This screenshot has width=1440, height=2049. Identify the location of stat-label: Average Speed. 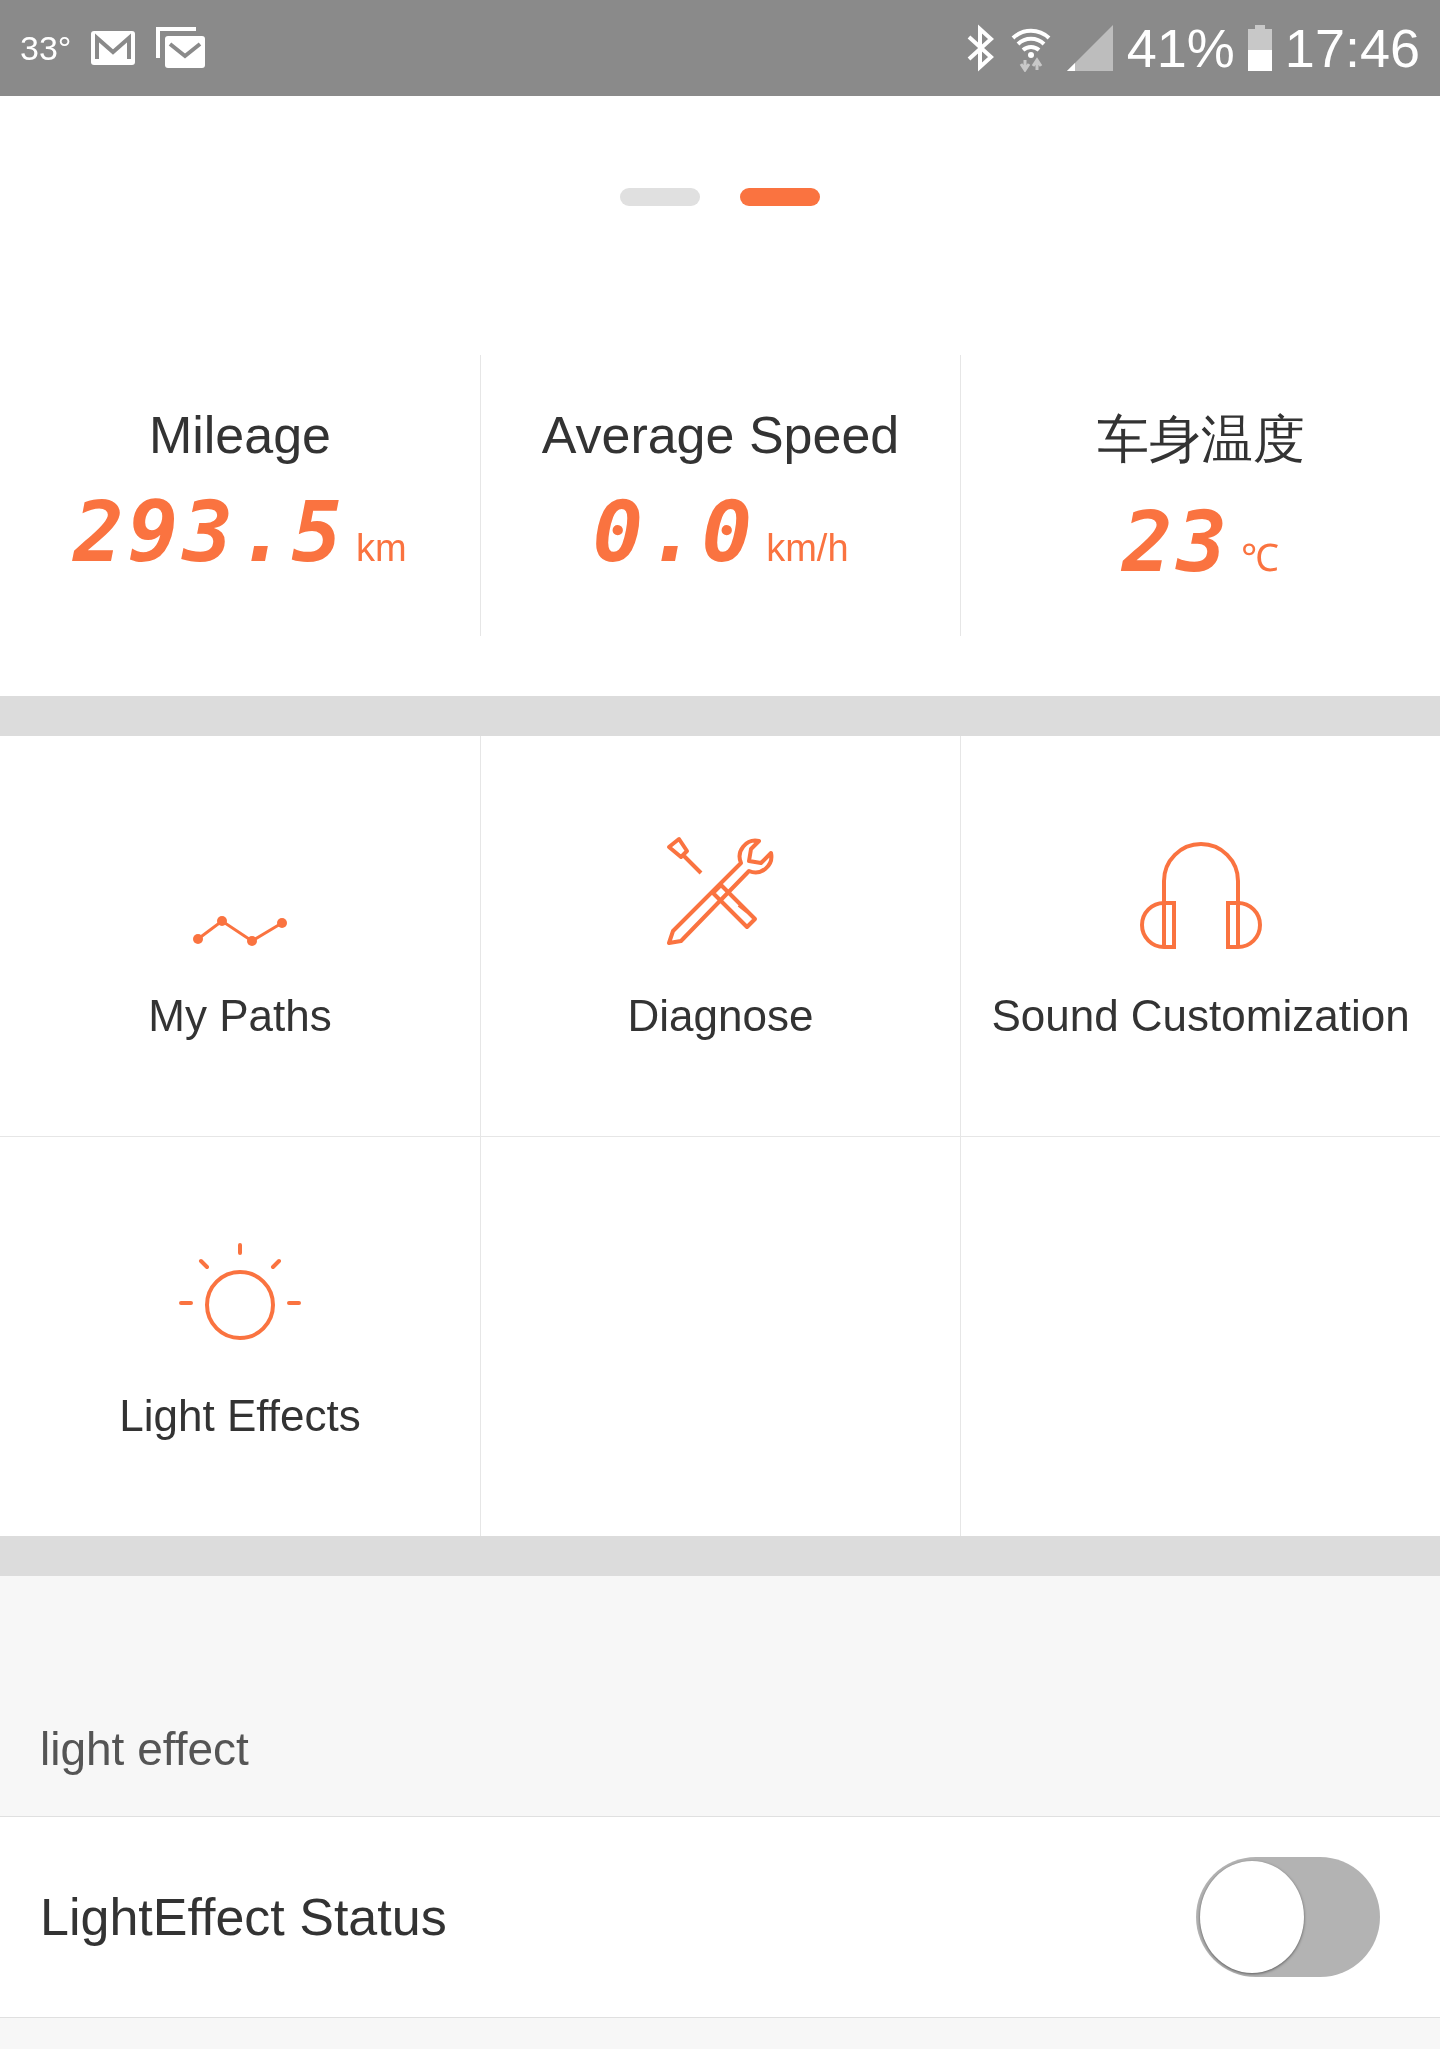
(720, 435).